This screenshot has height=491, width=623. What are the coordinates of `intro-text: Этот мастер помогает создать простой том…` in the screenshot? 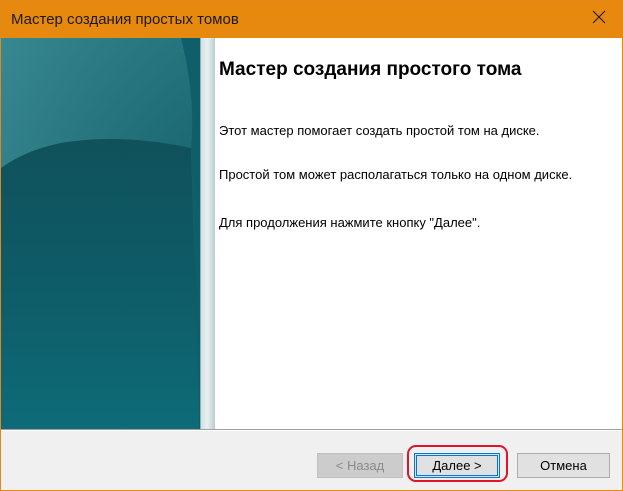 It's located at (379, 130).